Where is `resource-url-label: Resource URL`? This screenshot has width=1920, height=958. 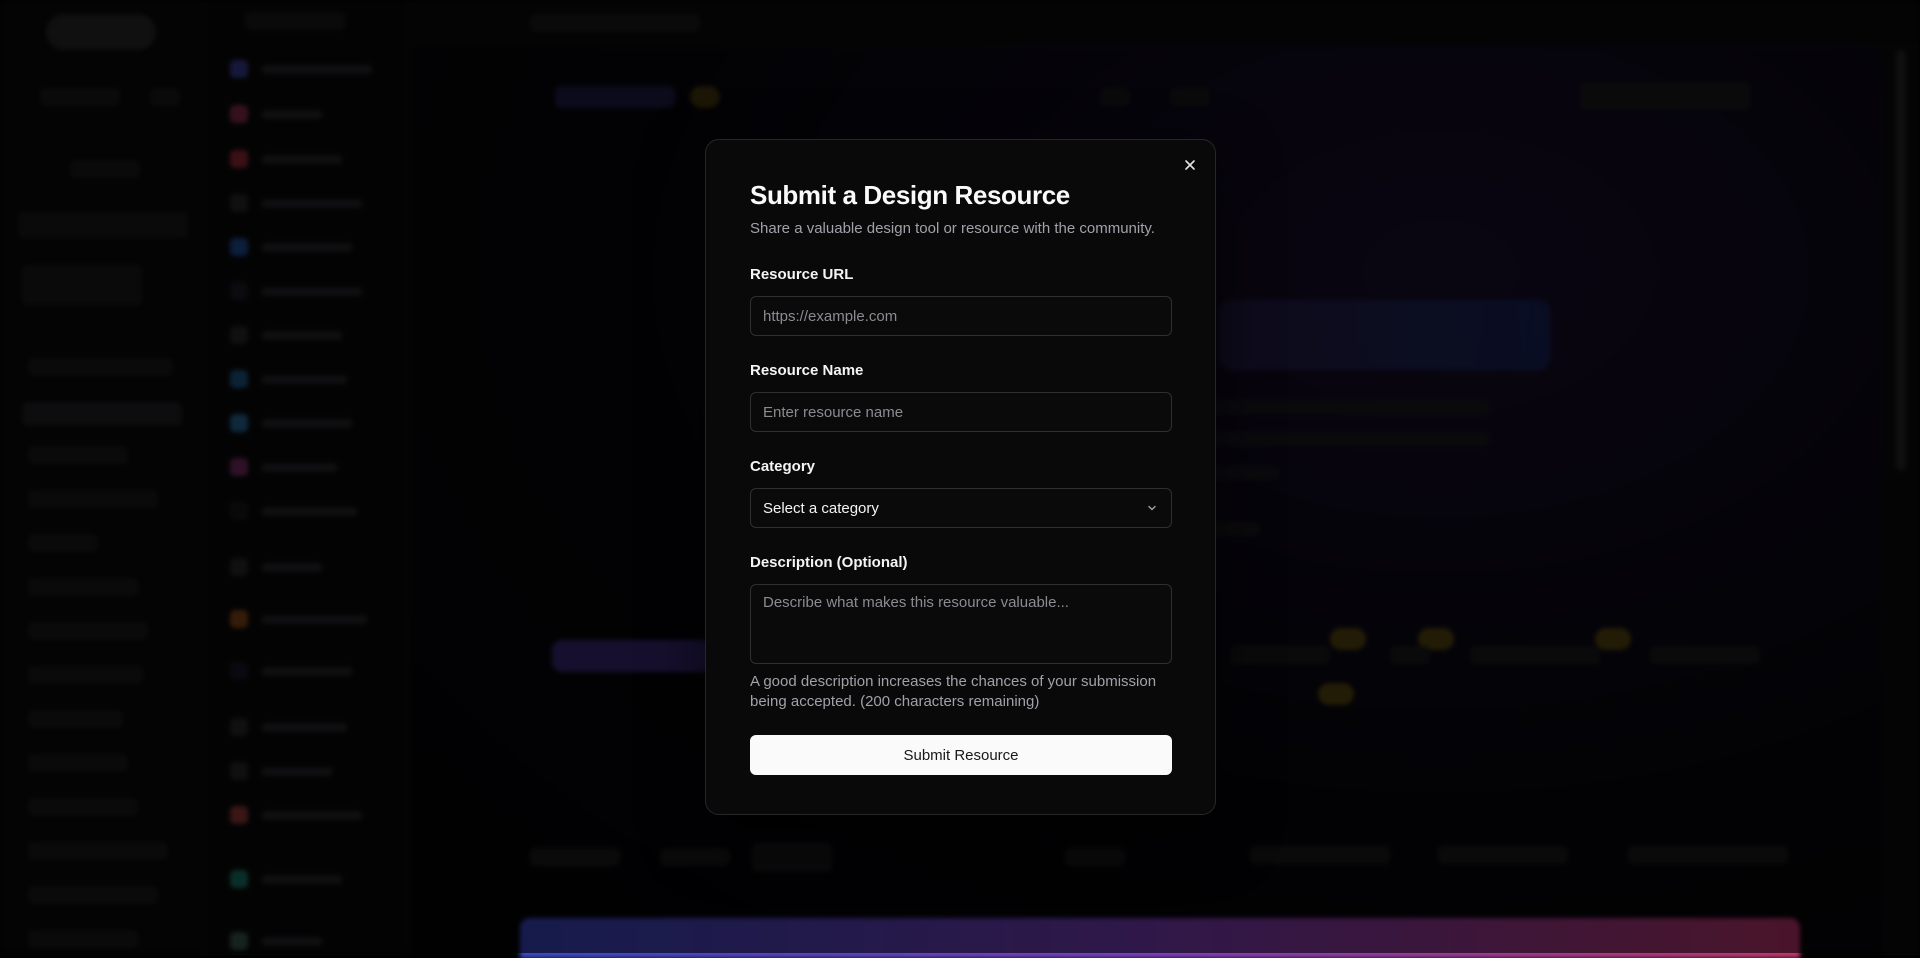
resource-url-label: Resource URL is located at coordinates (801, 274).